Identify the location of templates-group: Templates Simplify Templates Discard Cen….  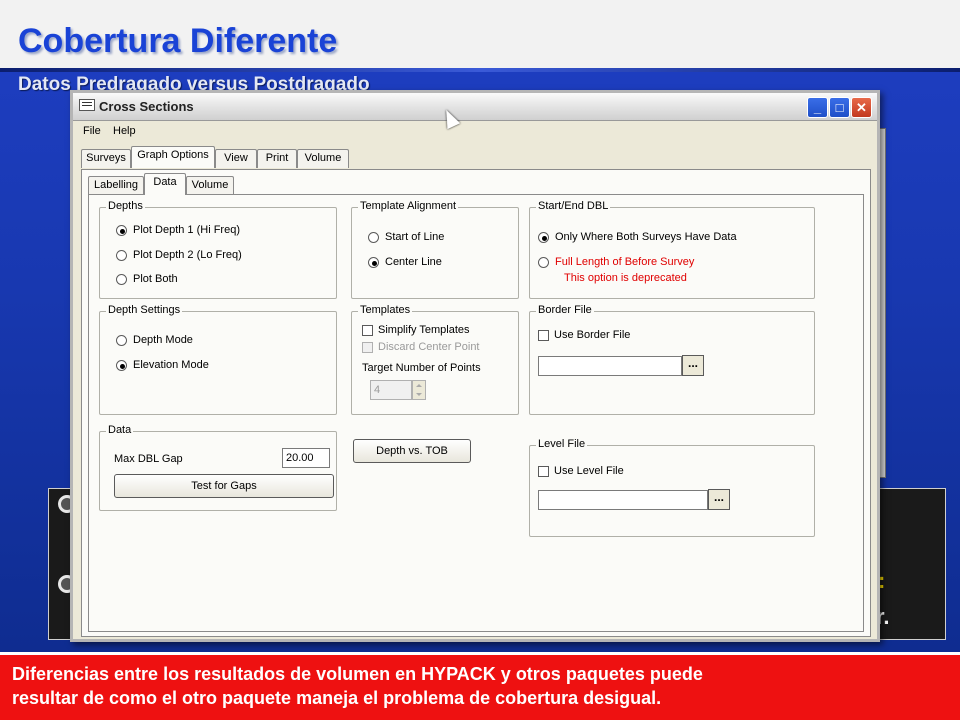
(435, 359).